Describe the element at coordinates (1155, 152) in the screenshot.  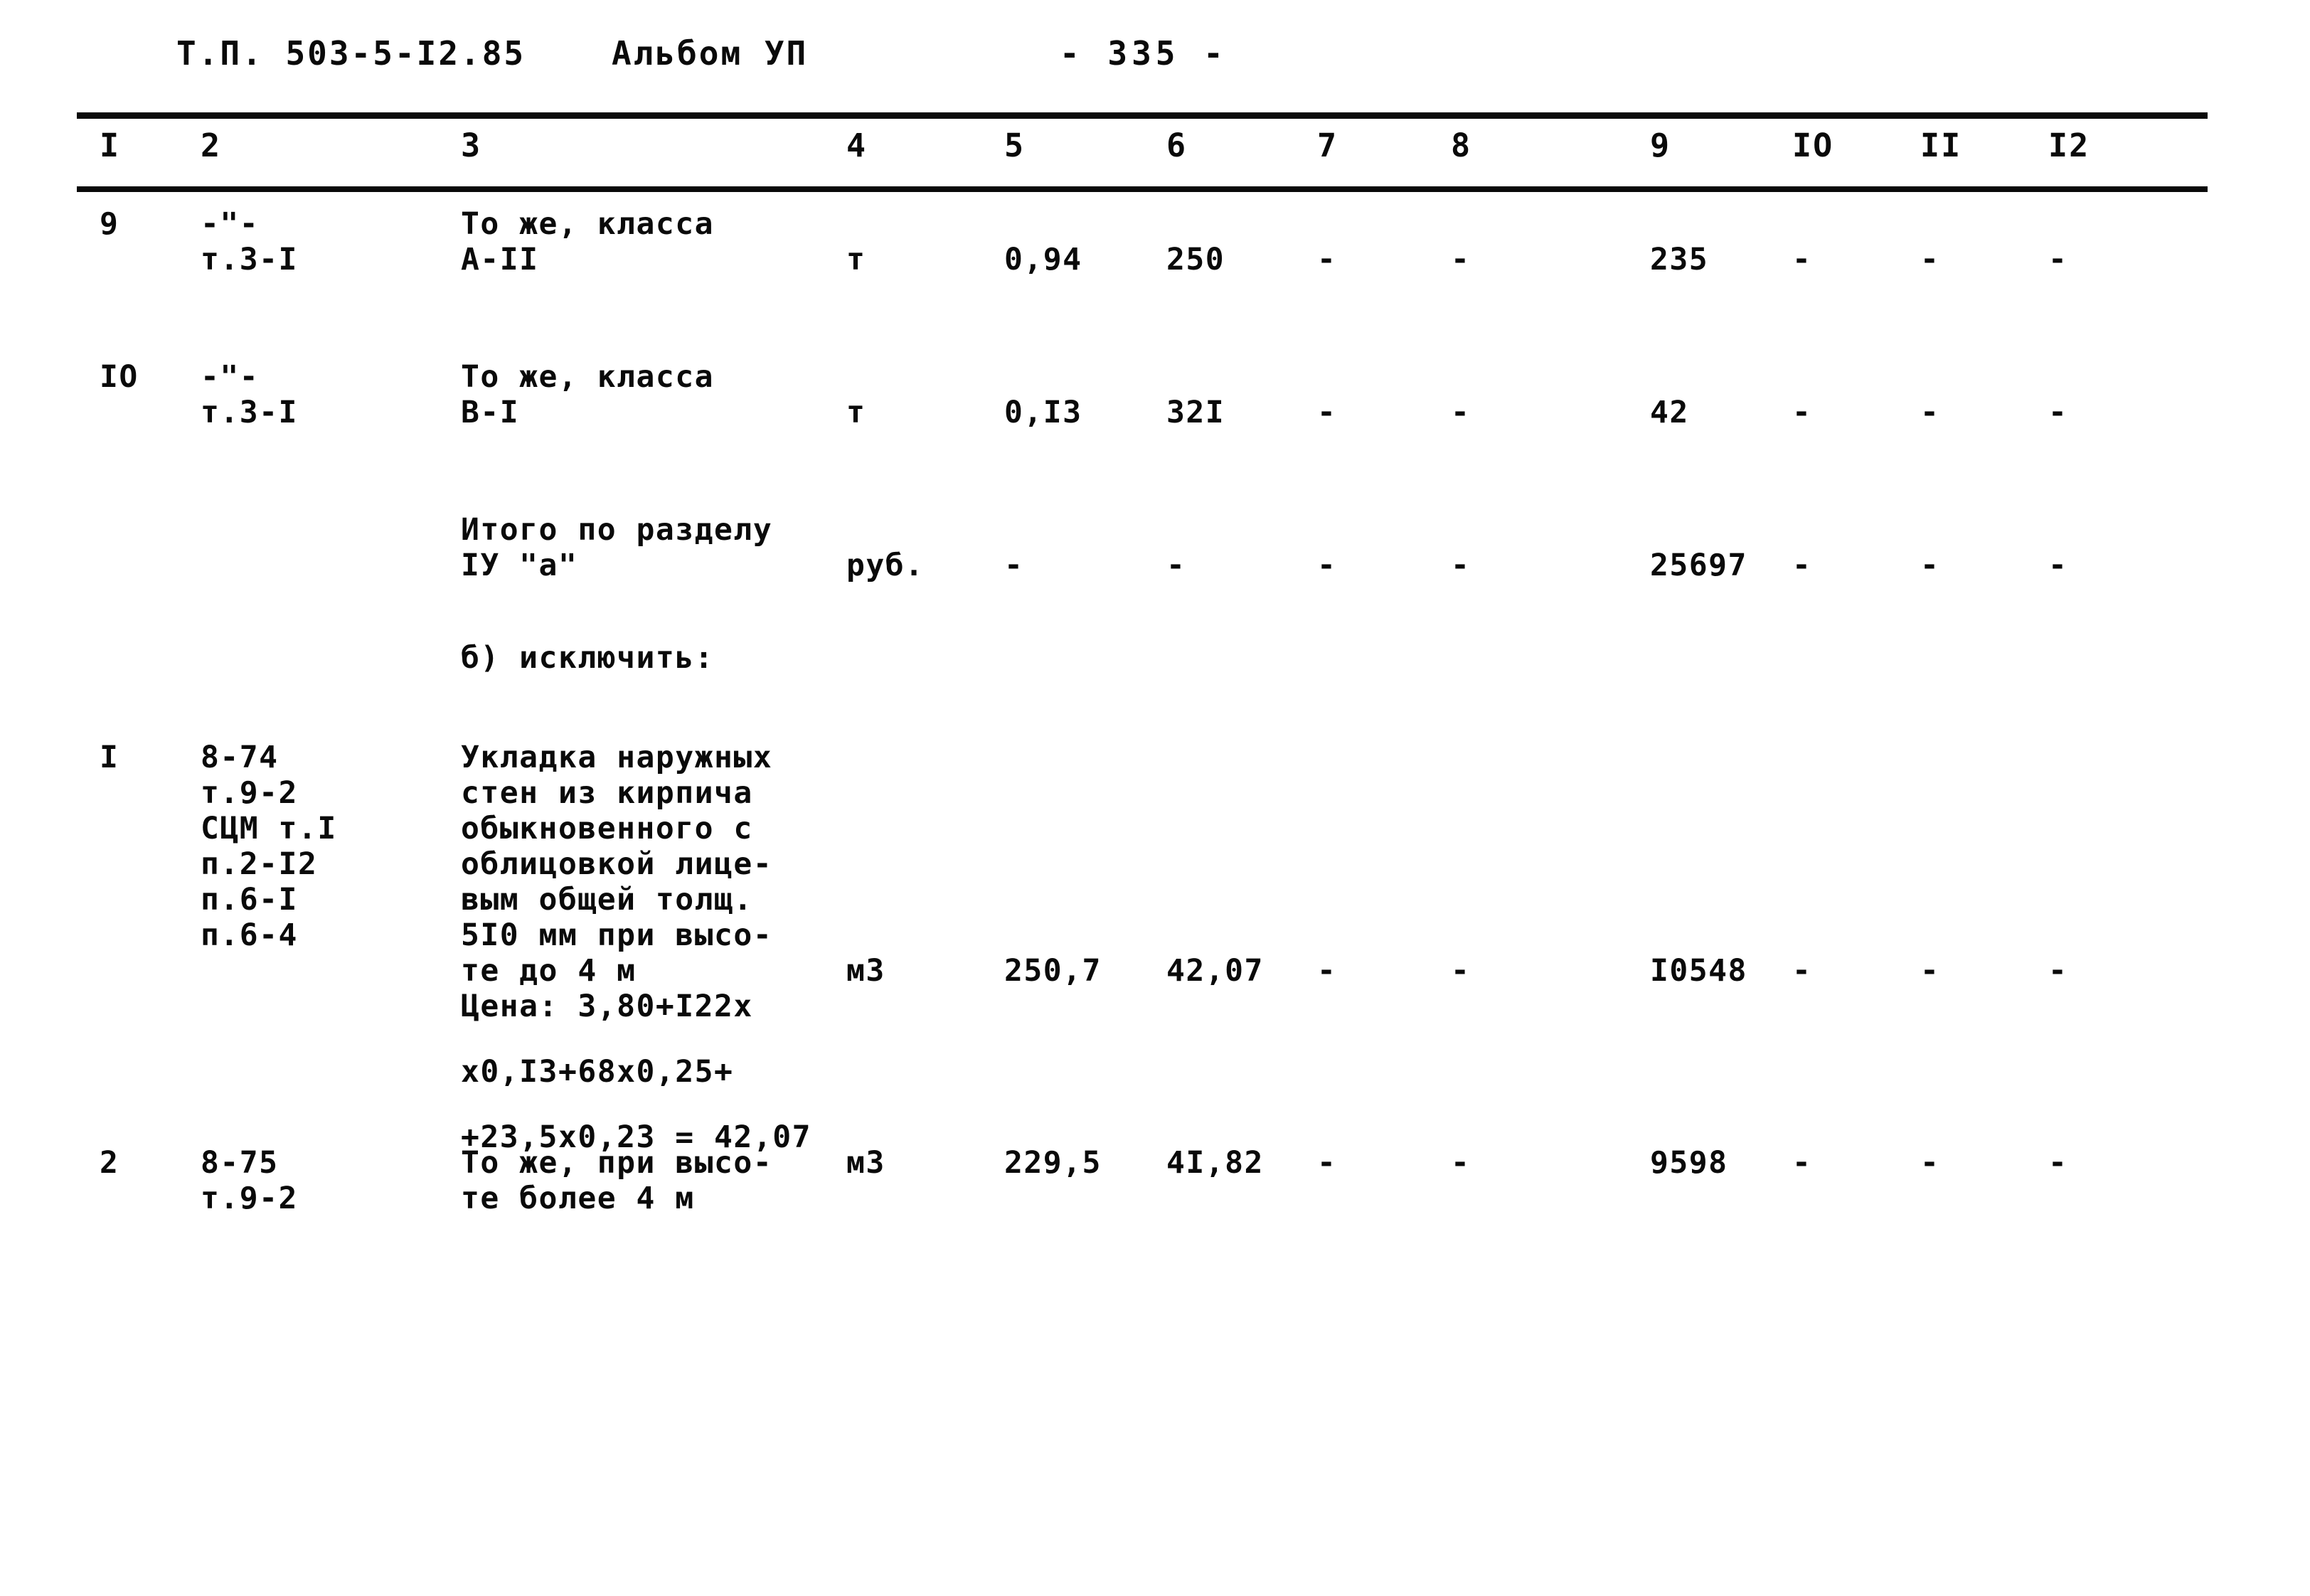
I see `table-column-header-row: I 2 3 4 5 6 7 8 9 IO II I2` at that location.